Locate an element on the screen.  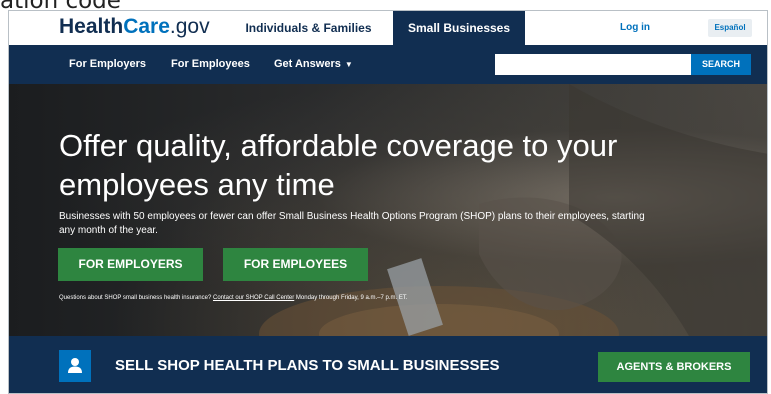
for-employees-button: FOR EMPLOYEES is located at coordinates (295, 264).